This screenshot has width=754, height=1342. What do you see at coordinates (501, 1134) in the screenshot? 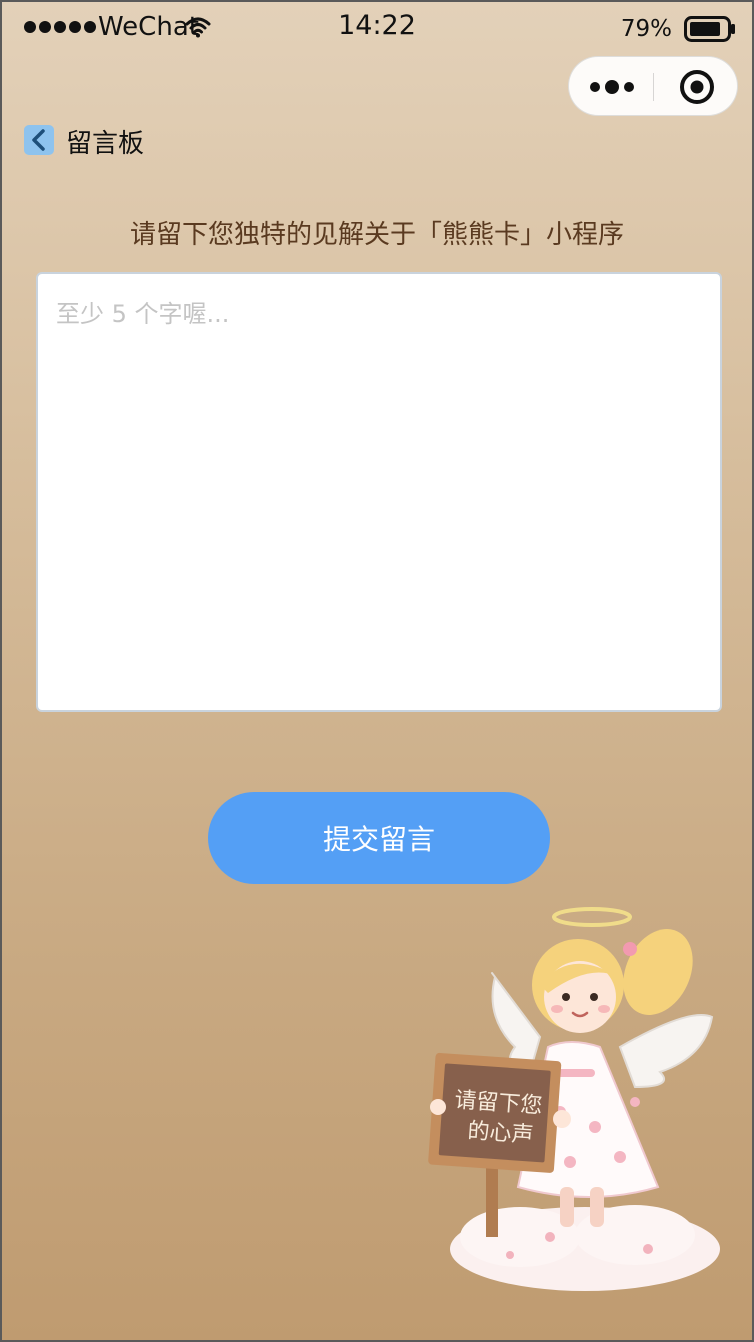
I see `sign-text-line2: 的心声` at bounding box center [501, 1134].